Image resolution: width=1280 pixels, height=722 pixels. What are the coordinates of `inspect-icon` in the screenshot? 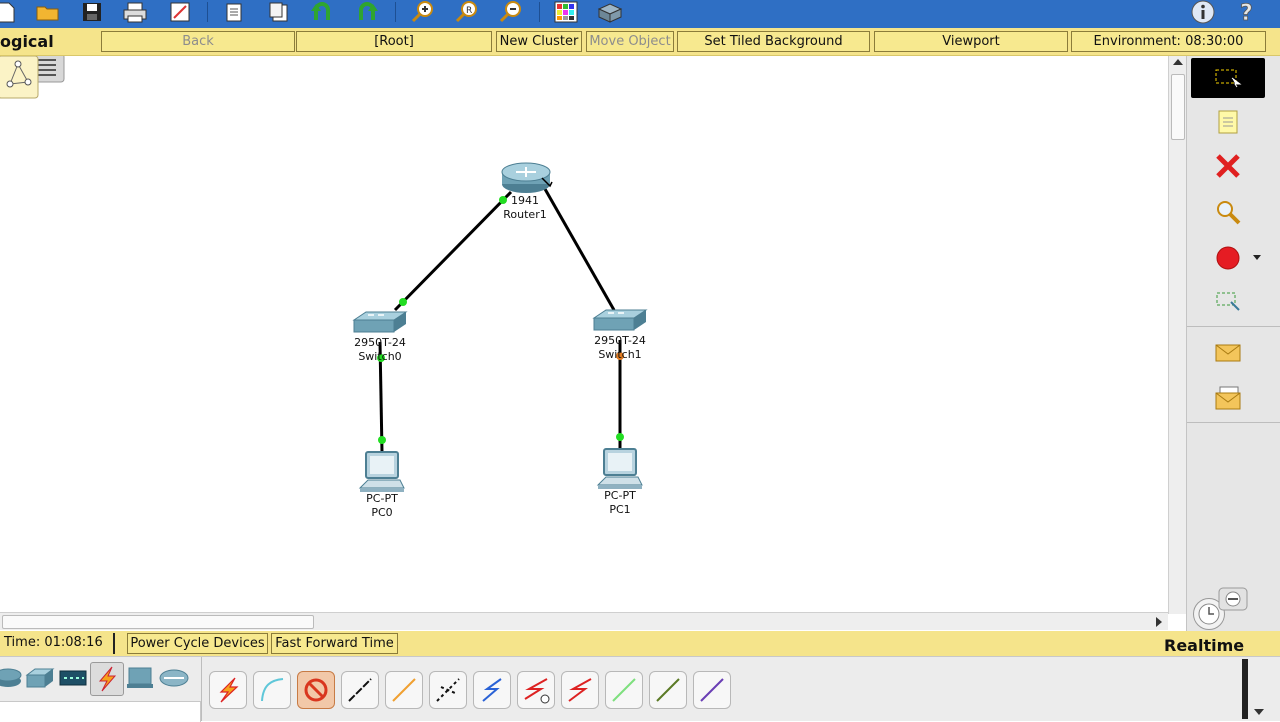 It's located at (1228, 212).